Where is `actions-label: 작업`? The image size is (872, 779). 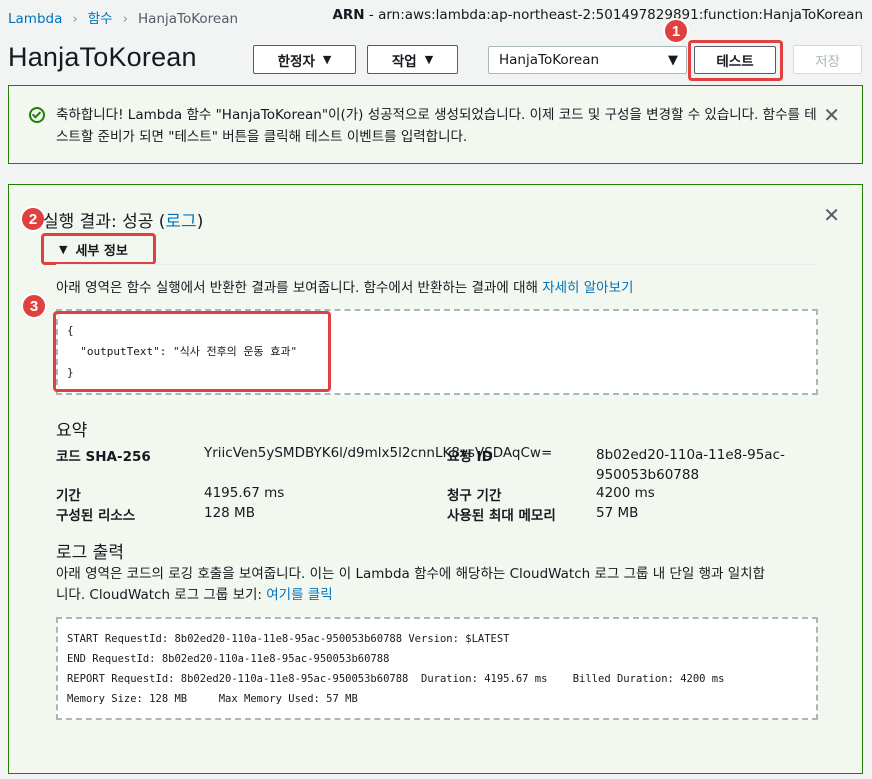 actions-label: 작업 is located at coordinates (404, 61).